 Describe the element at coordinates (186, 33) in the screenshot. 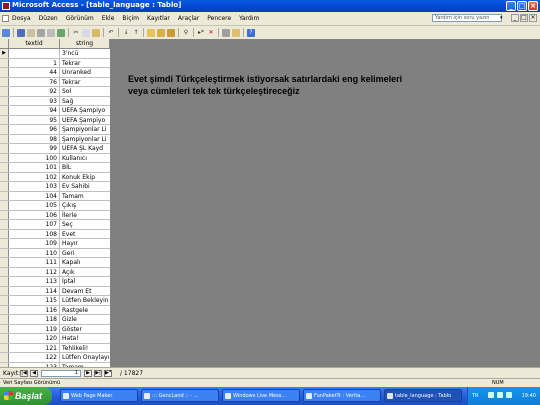

I see `find-icon: ⚲` at that location.